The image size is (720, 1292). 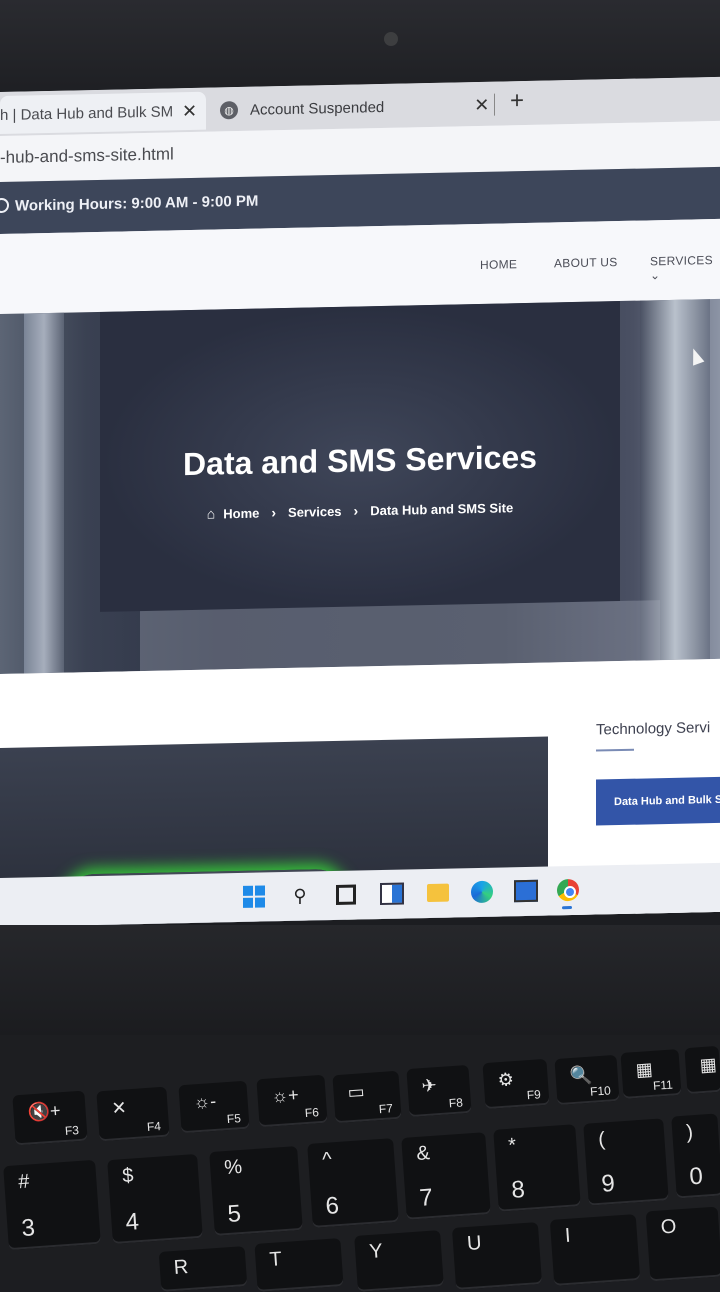 What do you see at coordinates (155, 1199) in the screenshot?
I see `key-4: $4` at bounding box center [155, 1199].